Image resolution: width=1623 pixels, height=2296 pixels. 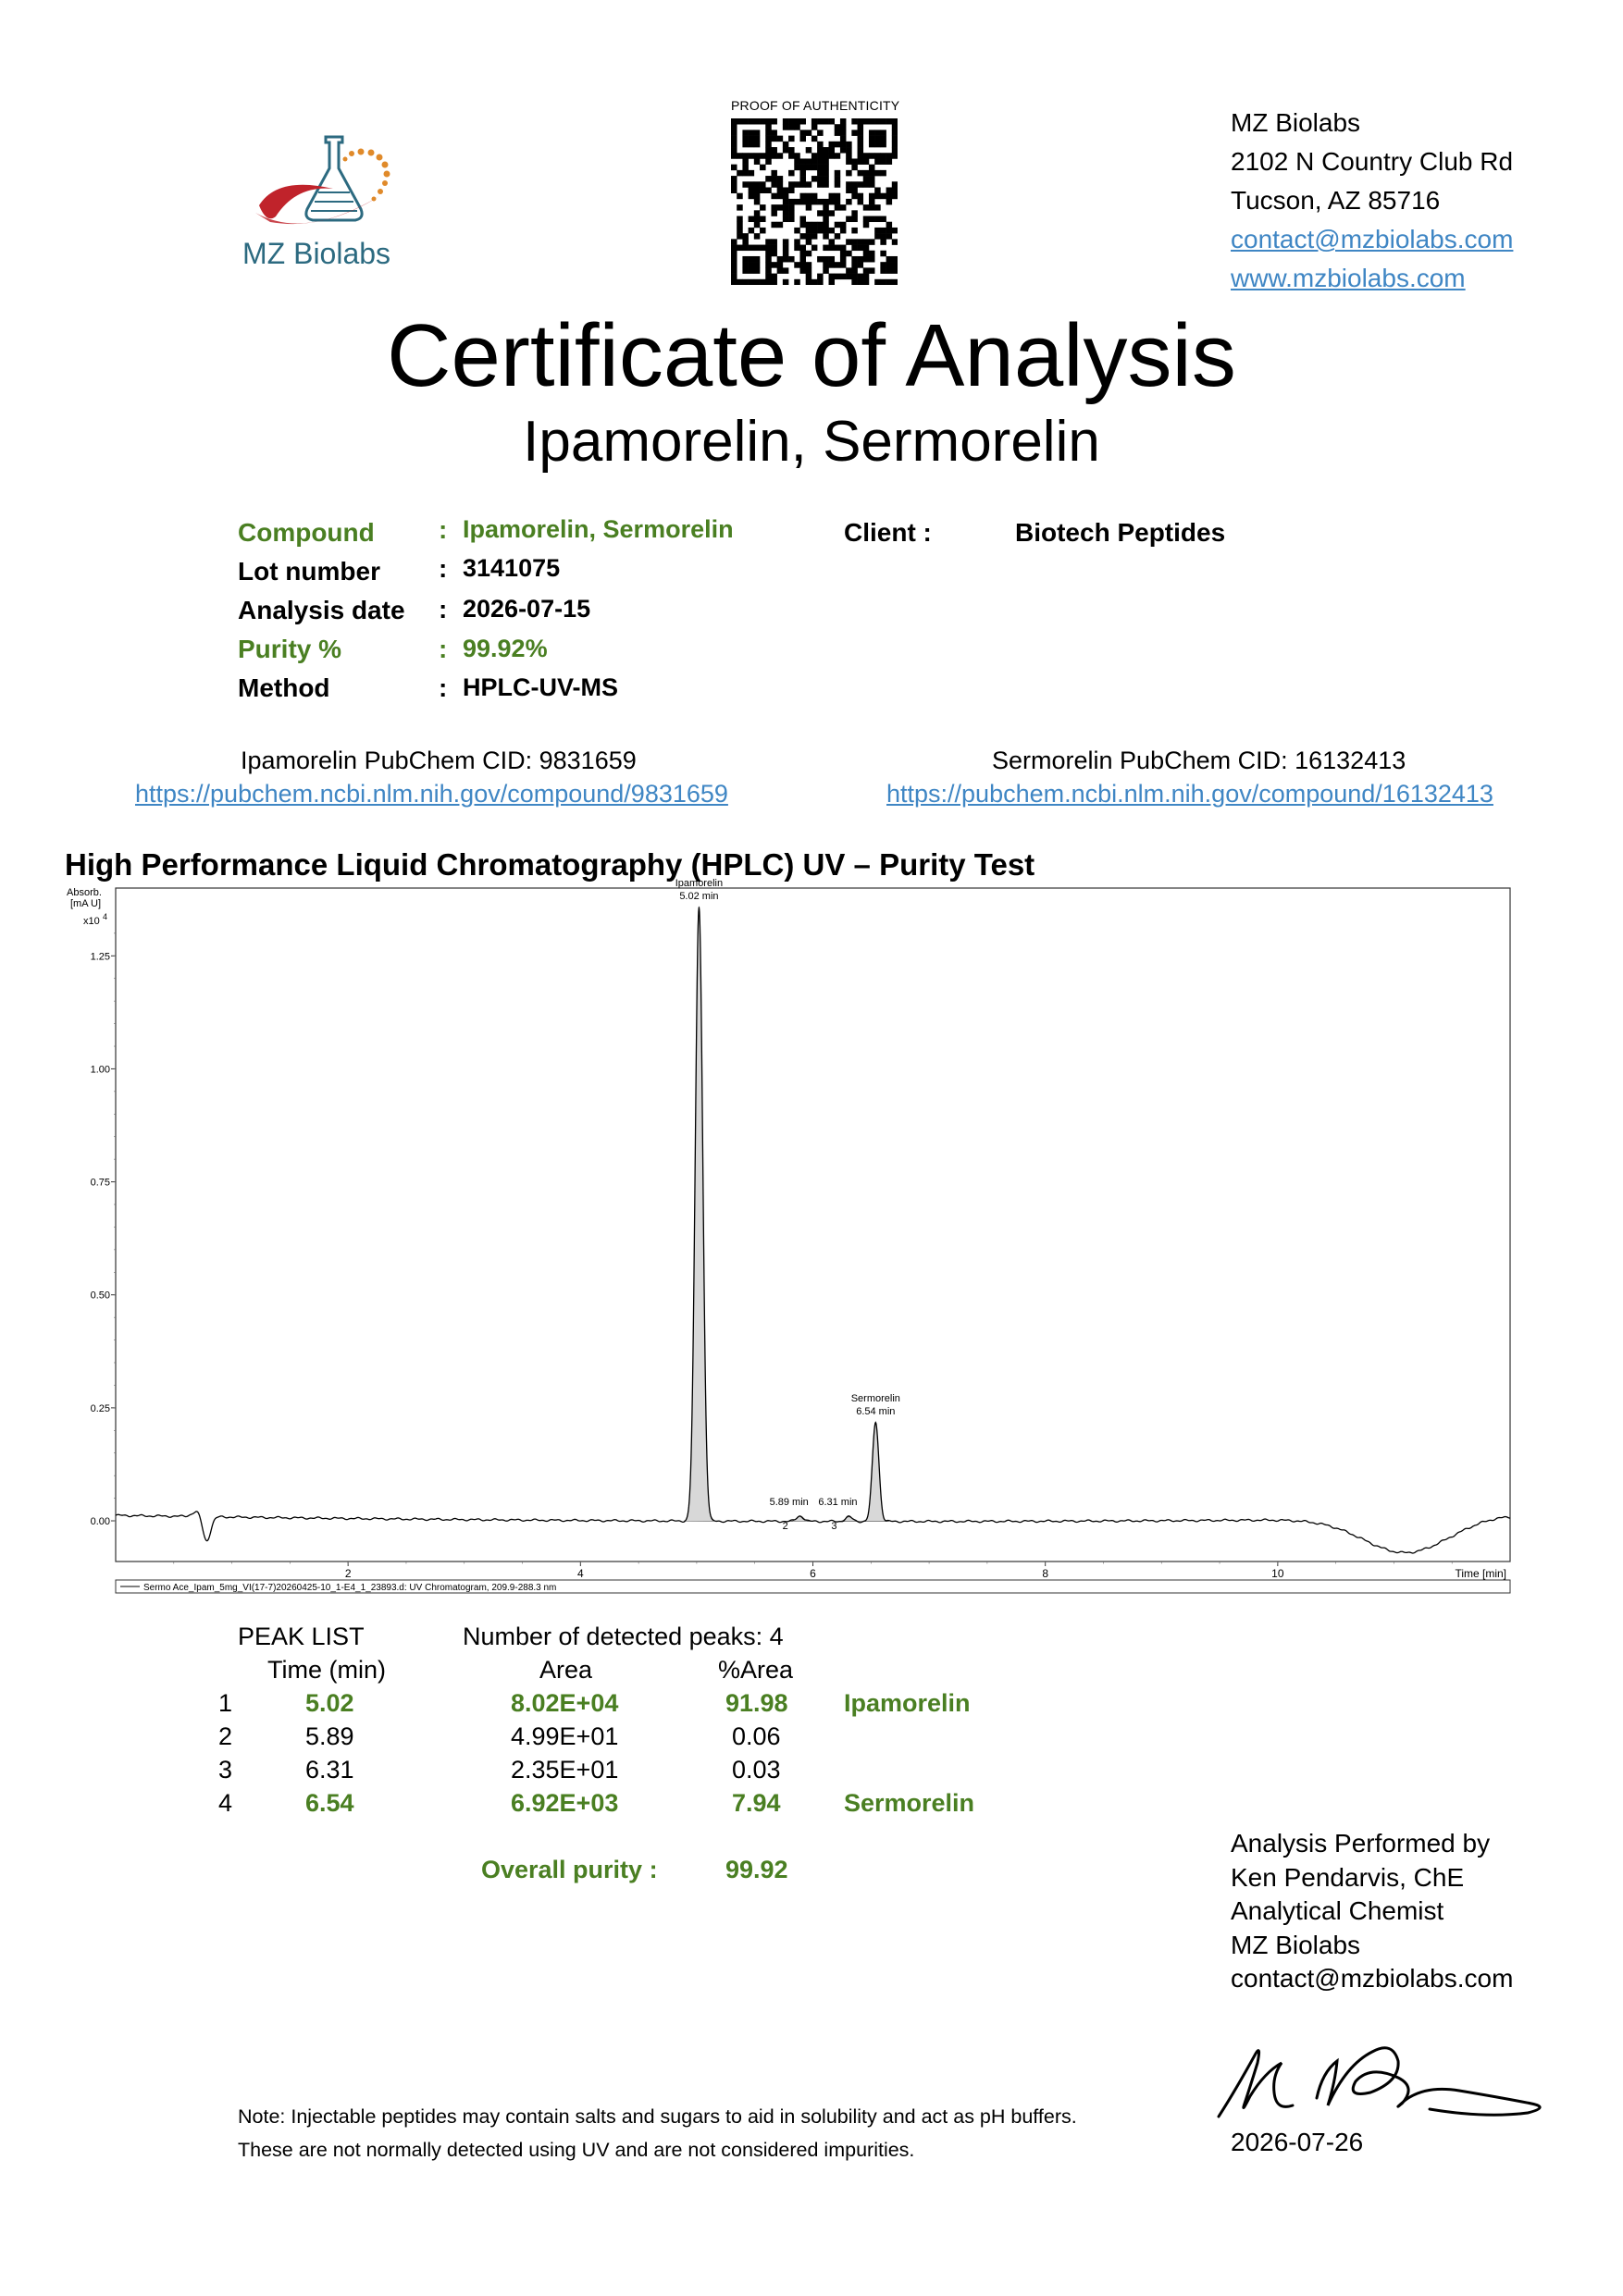 I want to click on peak-row-1-area: 8.02E+04, so click(x=565, y=1703).